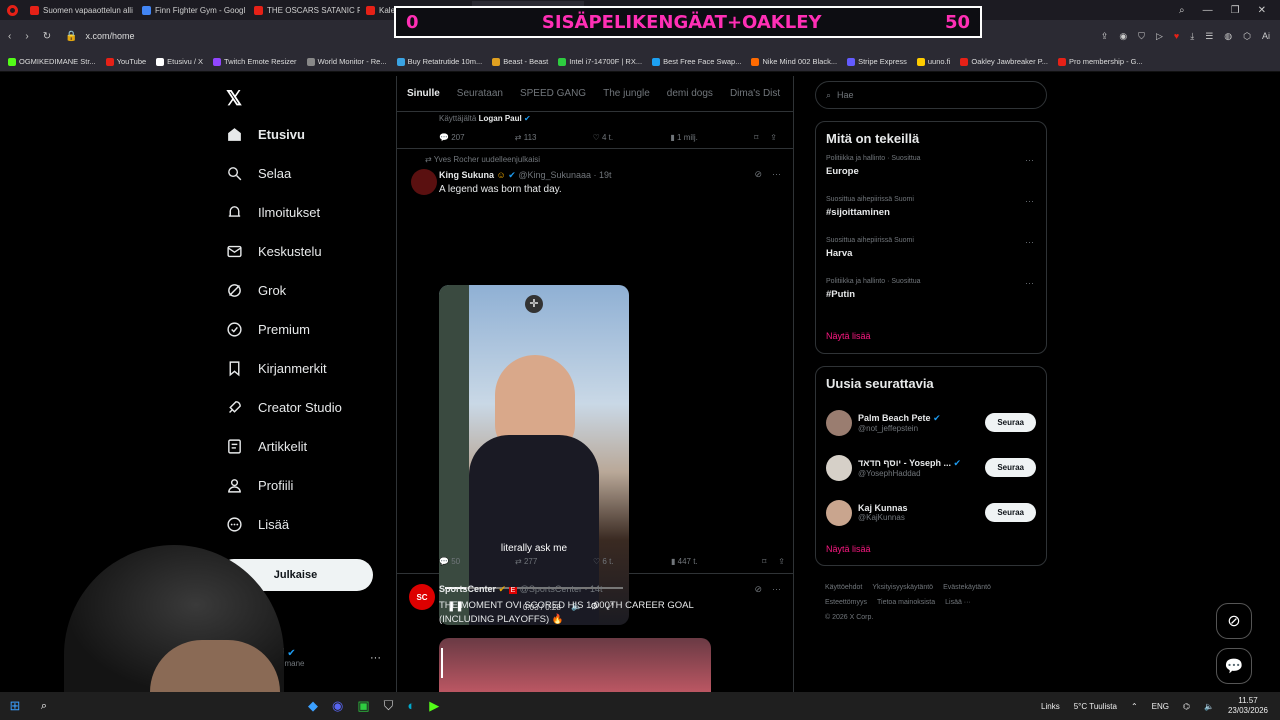  Describe the element at coordinates (764, 561) in the screenshot. I see `bookmark-icon: ⌑` at that location.